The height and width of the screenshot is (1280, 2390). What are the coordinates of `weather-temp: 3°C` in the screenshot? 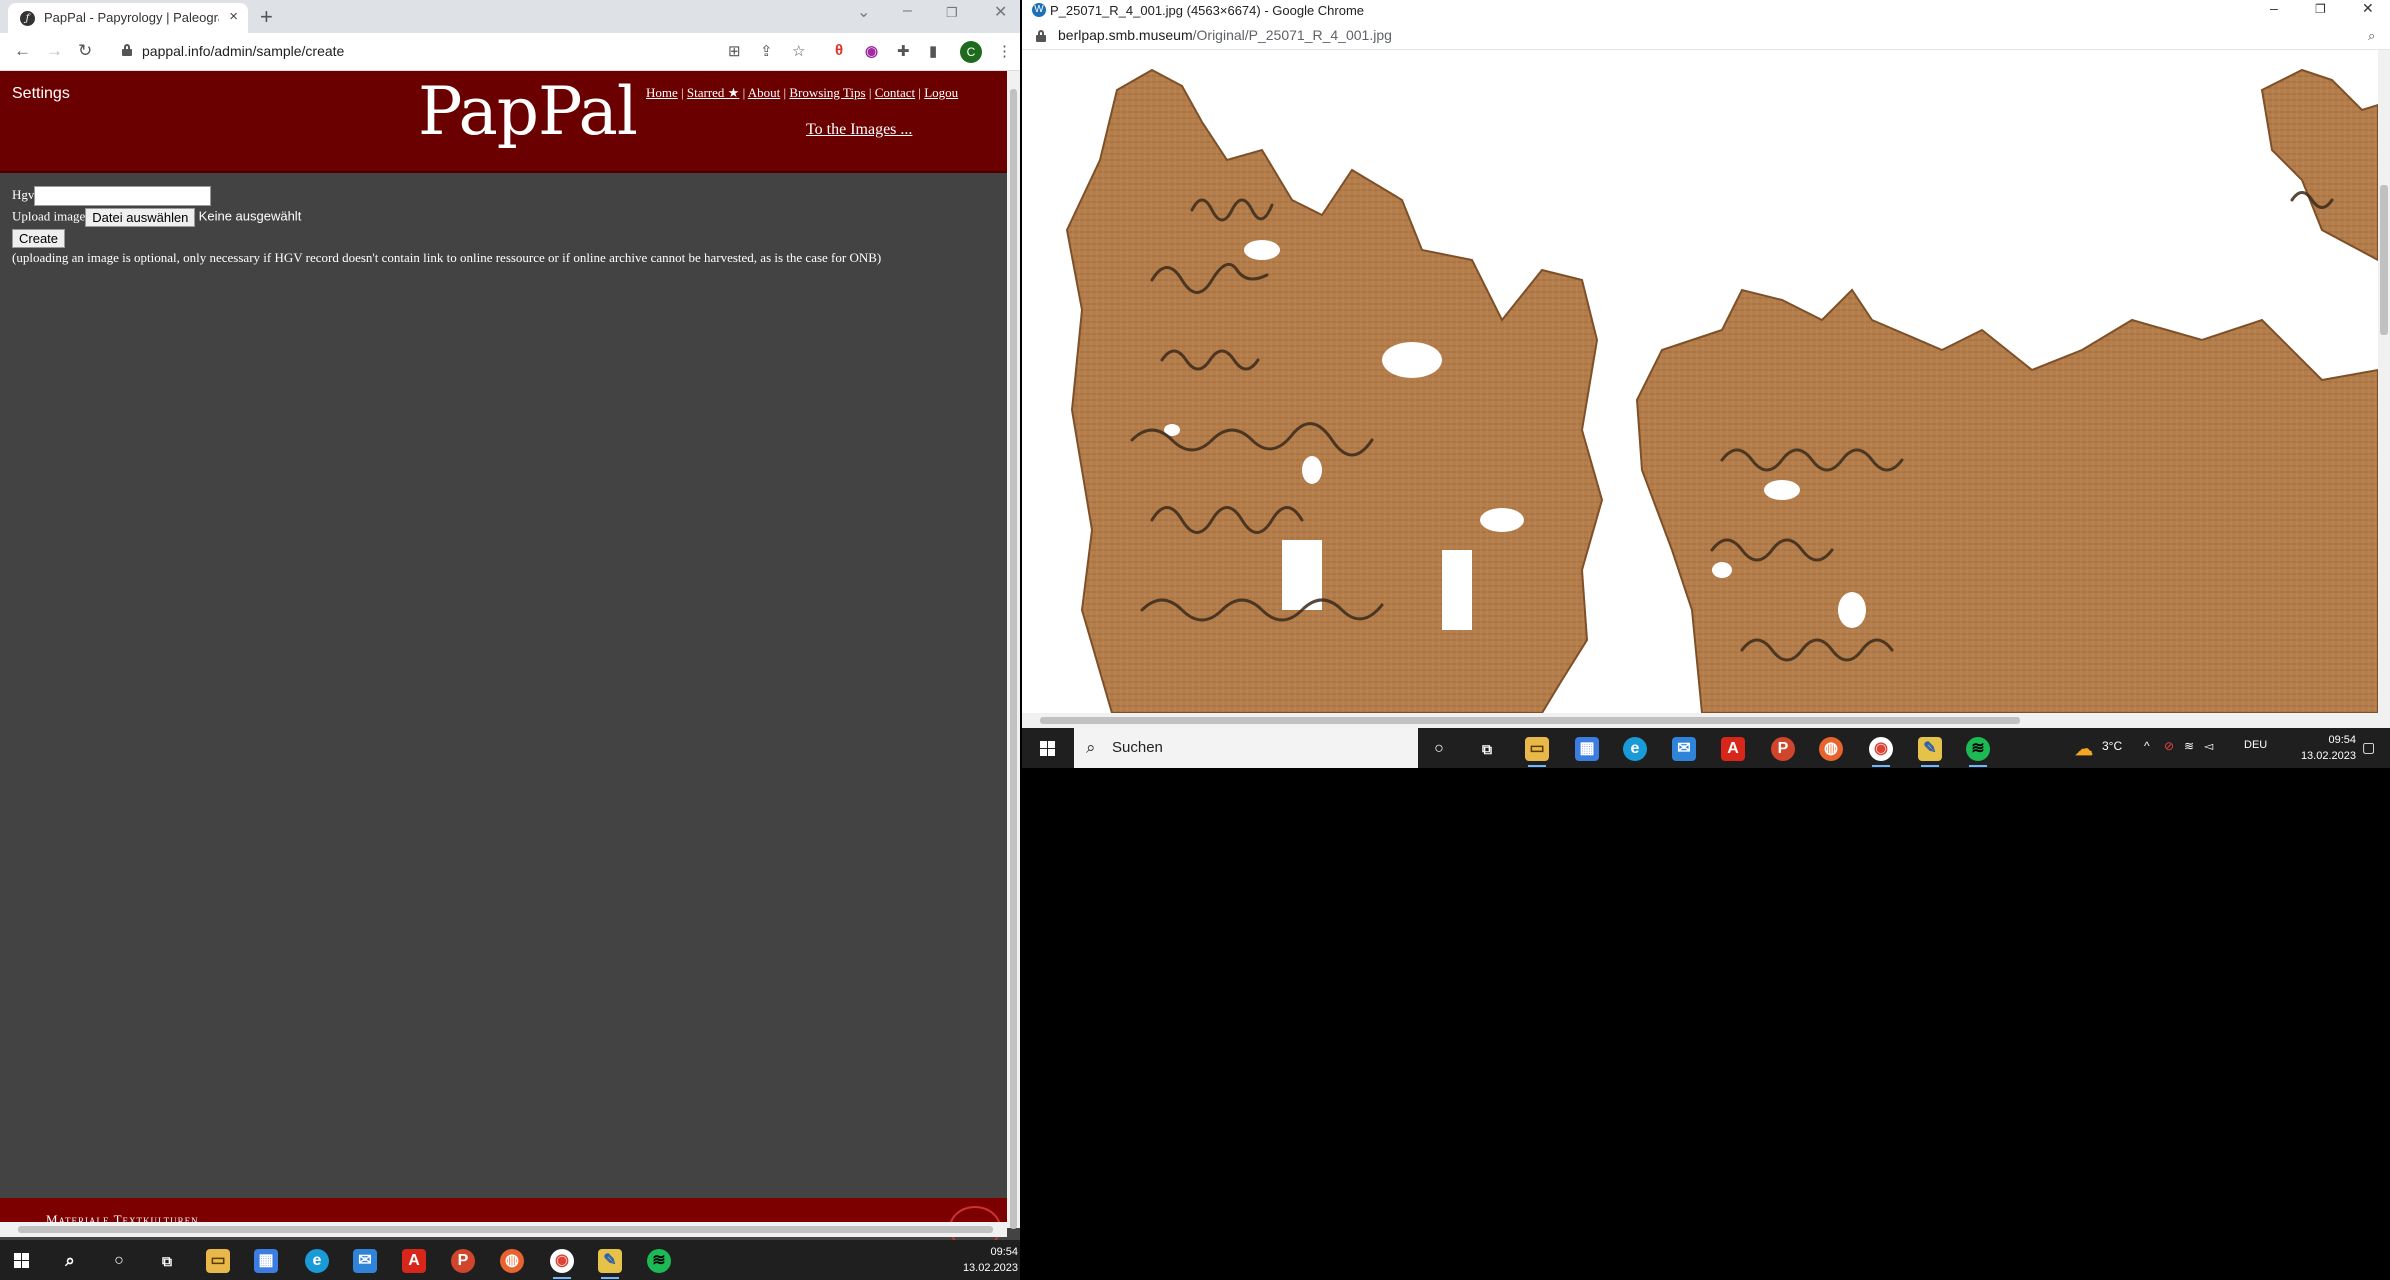 It's located at (2112, 746).